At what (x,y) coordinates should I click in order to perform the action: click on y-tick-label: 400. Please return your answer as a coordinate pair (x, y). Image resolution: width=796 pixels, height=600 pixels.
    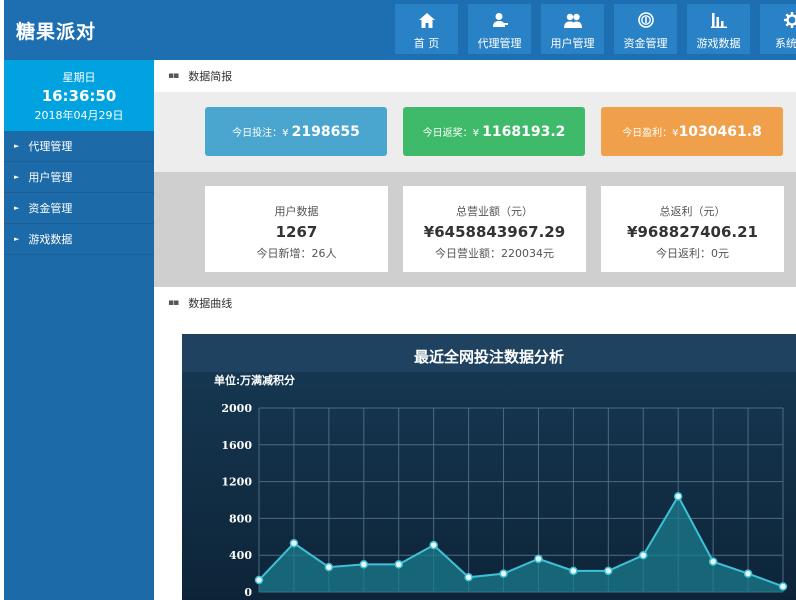
    Looking at the image, I should click on (240, 555).